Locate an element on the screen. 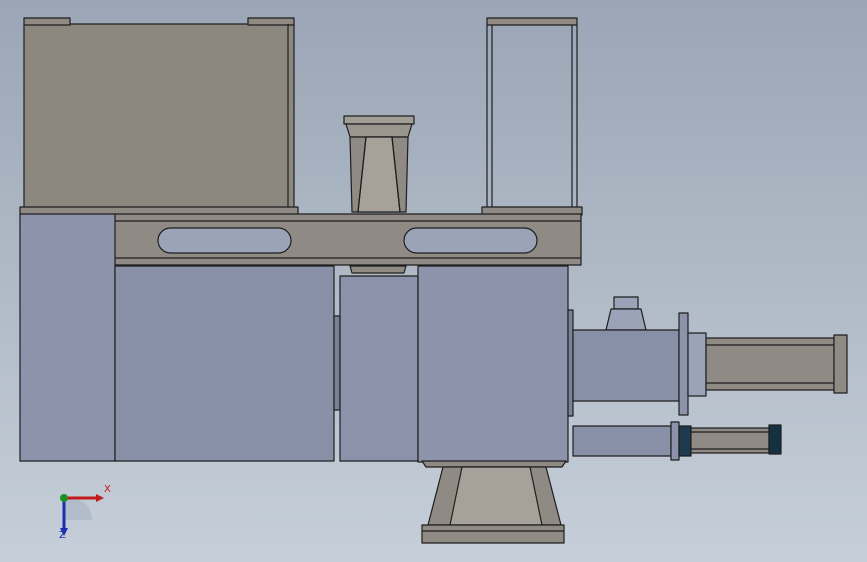 The image size is (867, 562). left-hopper-box is located at coordinates (159, 116).